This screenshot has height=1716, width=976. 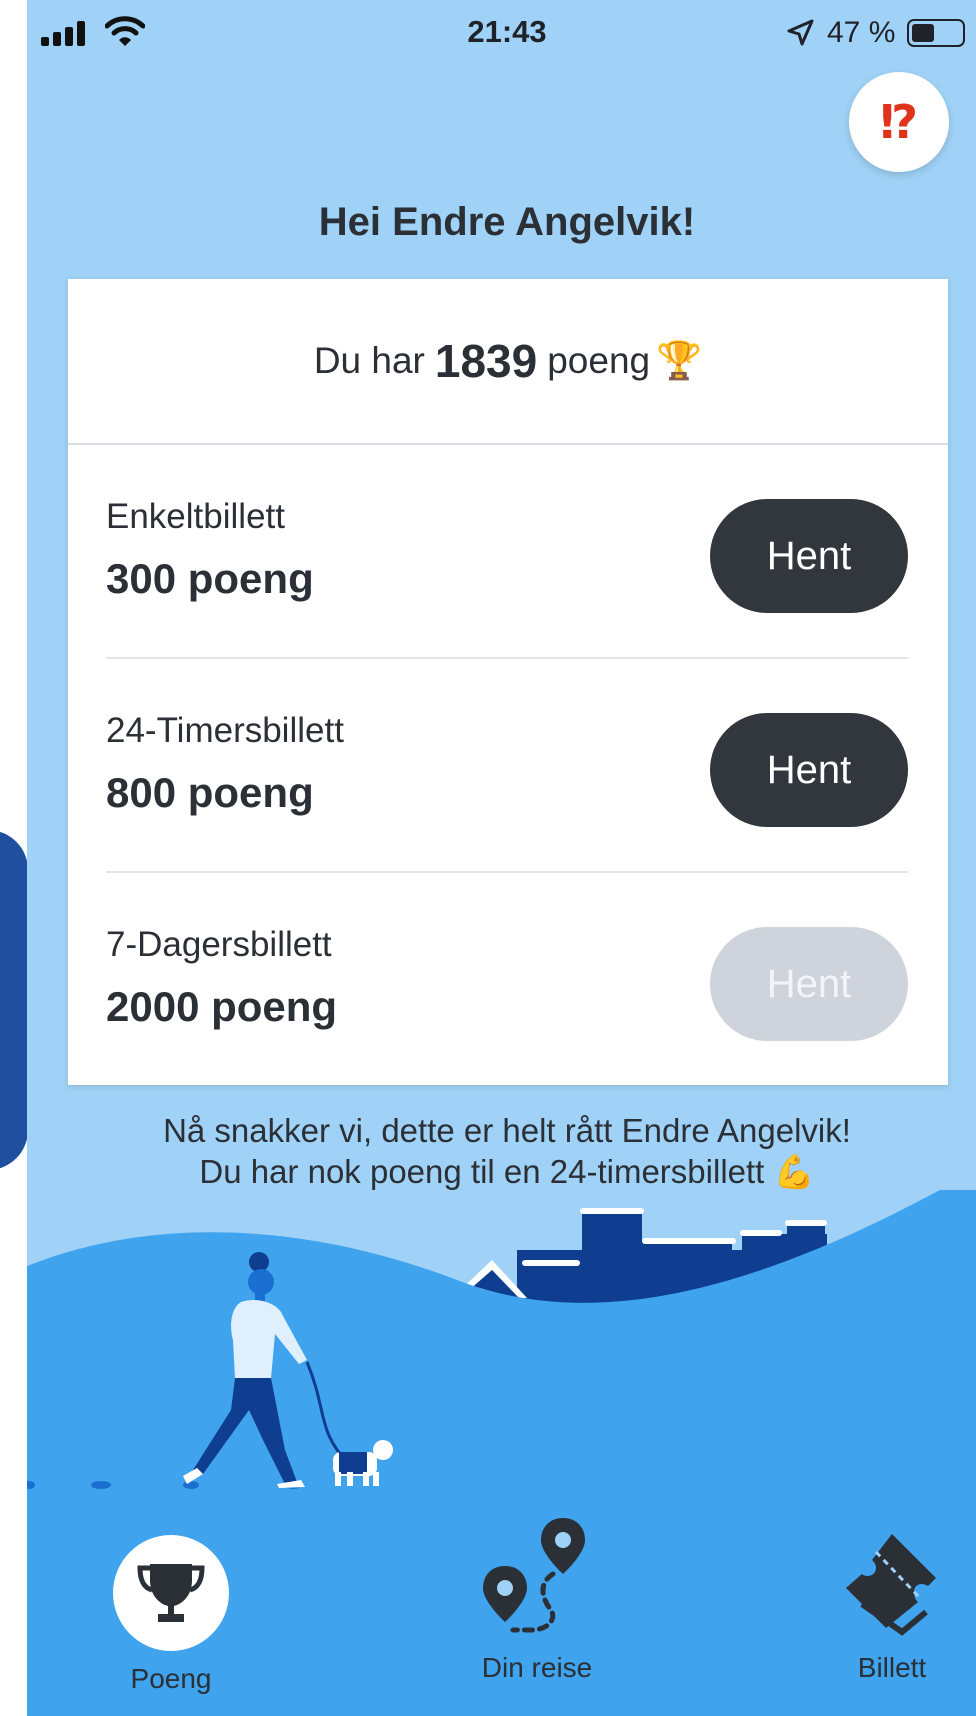 I want to click on ticket-icon, so click(x=891, y=1585).